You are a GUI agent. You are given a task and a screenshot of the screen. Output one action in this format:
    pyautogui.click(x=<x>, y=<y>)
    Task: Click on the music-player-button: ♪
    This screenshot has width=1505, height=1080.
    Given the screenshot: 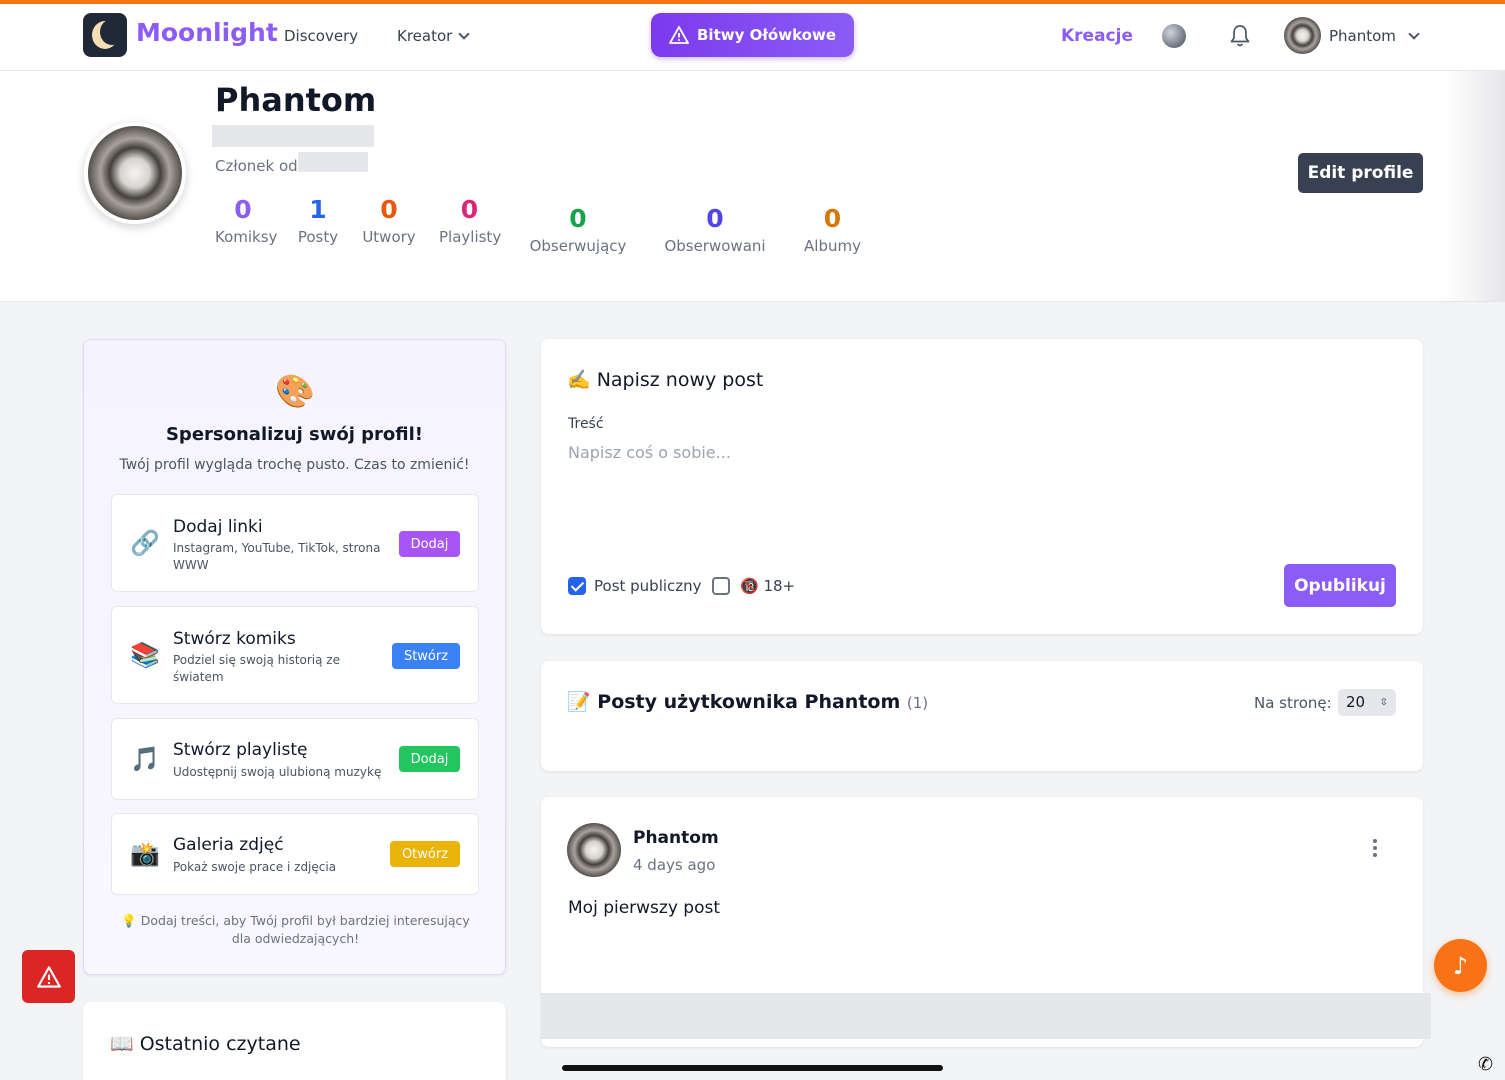 What is the action you would take?
    pyautogui.click(x=1460, y=965)
    